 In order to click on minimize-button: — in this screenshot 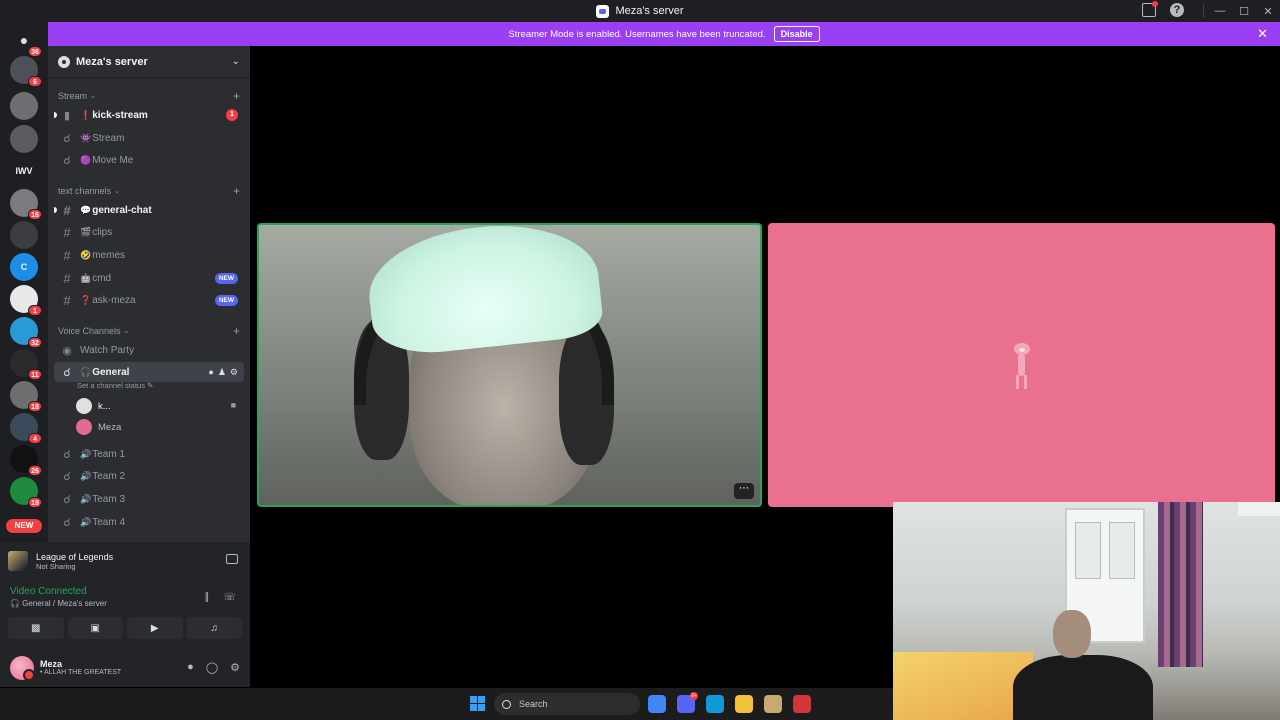, I will do `click(1220, 11)`.